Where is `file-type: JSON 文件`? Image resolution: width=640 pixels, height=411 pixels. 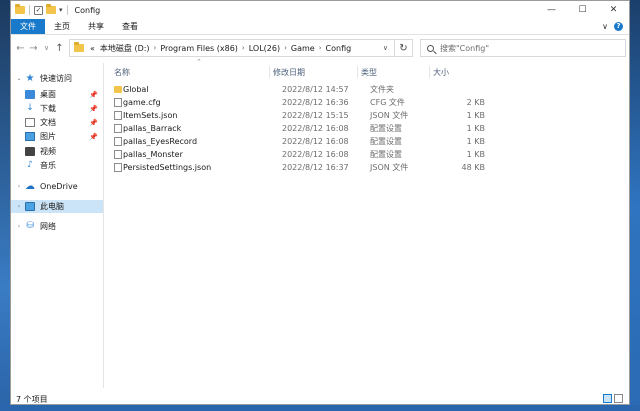
file-type: JSON 文件 is located at coordinates (389, 167).